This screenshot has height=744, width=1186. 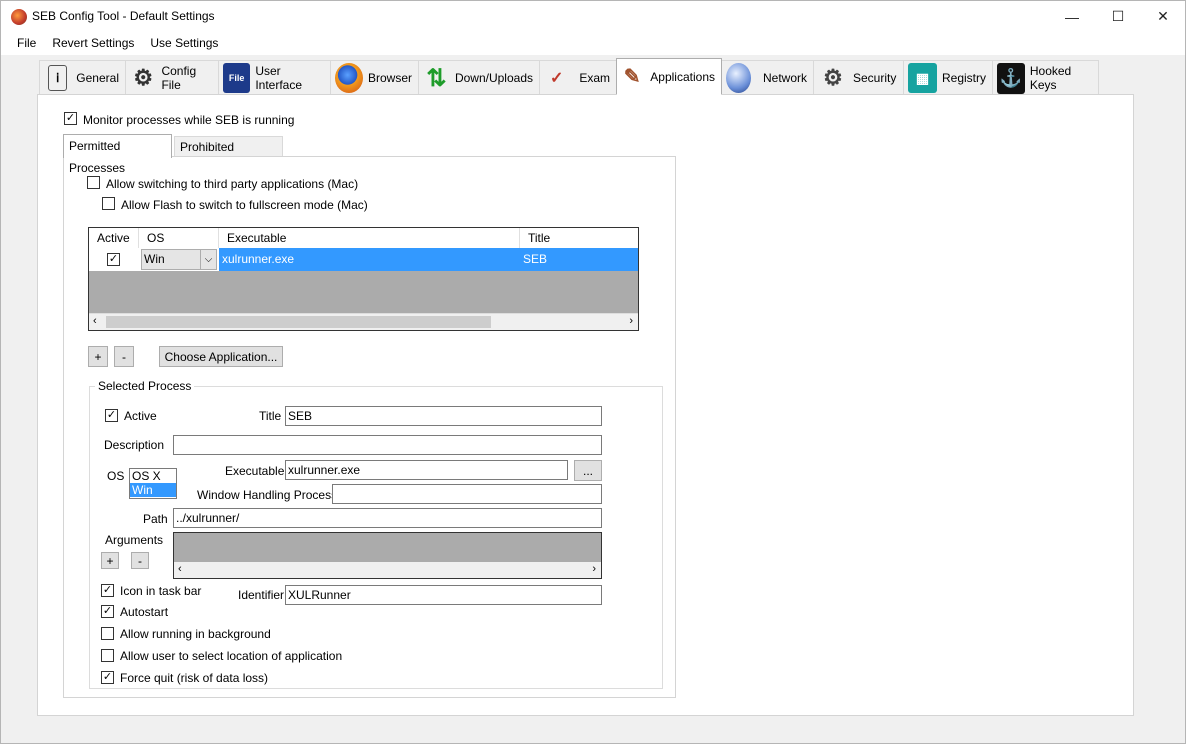 I want to click on tab-registry-label: Registry, so click(x=963, y=78).